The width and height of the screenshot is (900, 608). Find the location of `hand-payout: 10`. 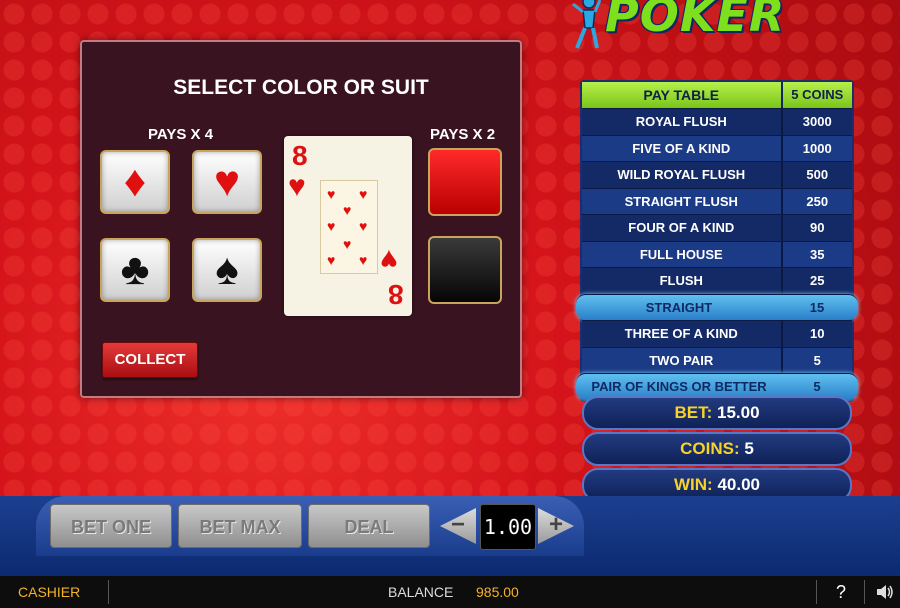

hand-payout: 10 is located at coordinates (816, 334).